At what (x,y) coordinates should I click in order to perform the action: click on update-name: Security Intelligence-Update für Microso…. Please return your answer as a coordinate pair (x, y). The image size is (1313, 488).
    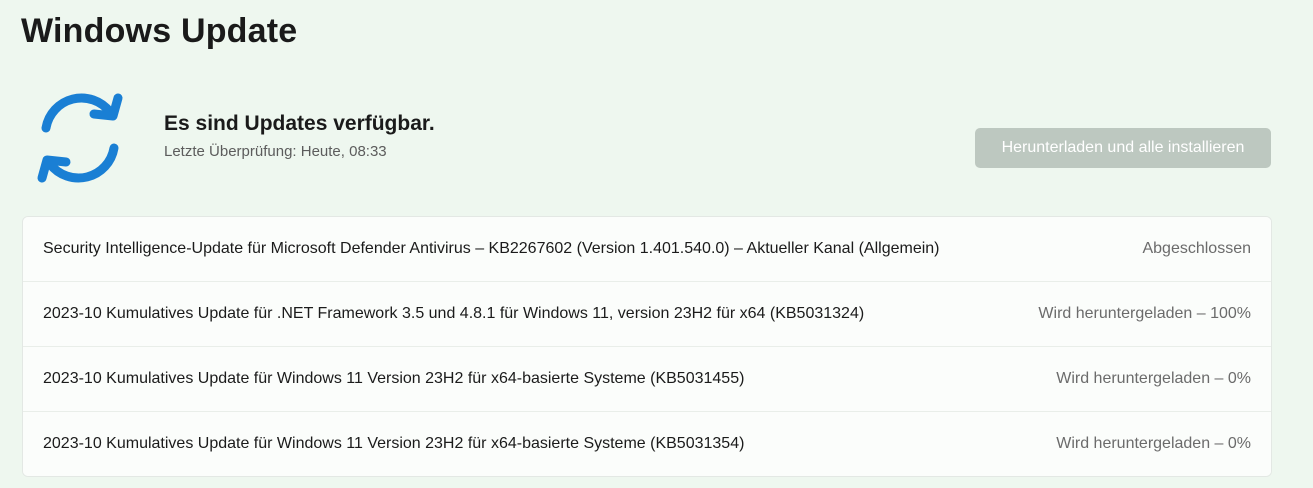
    Looking at the image, I should click on (491, 248).